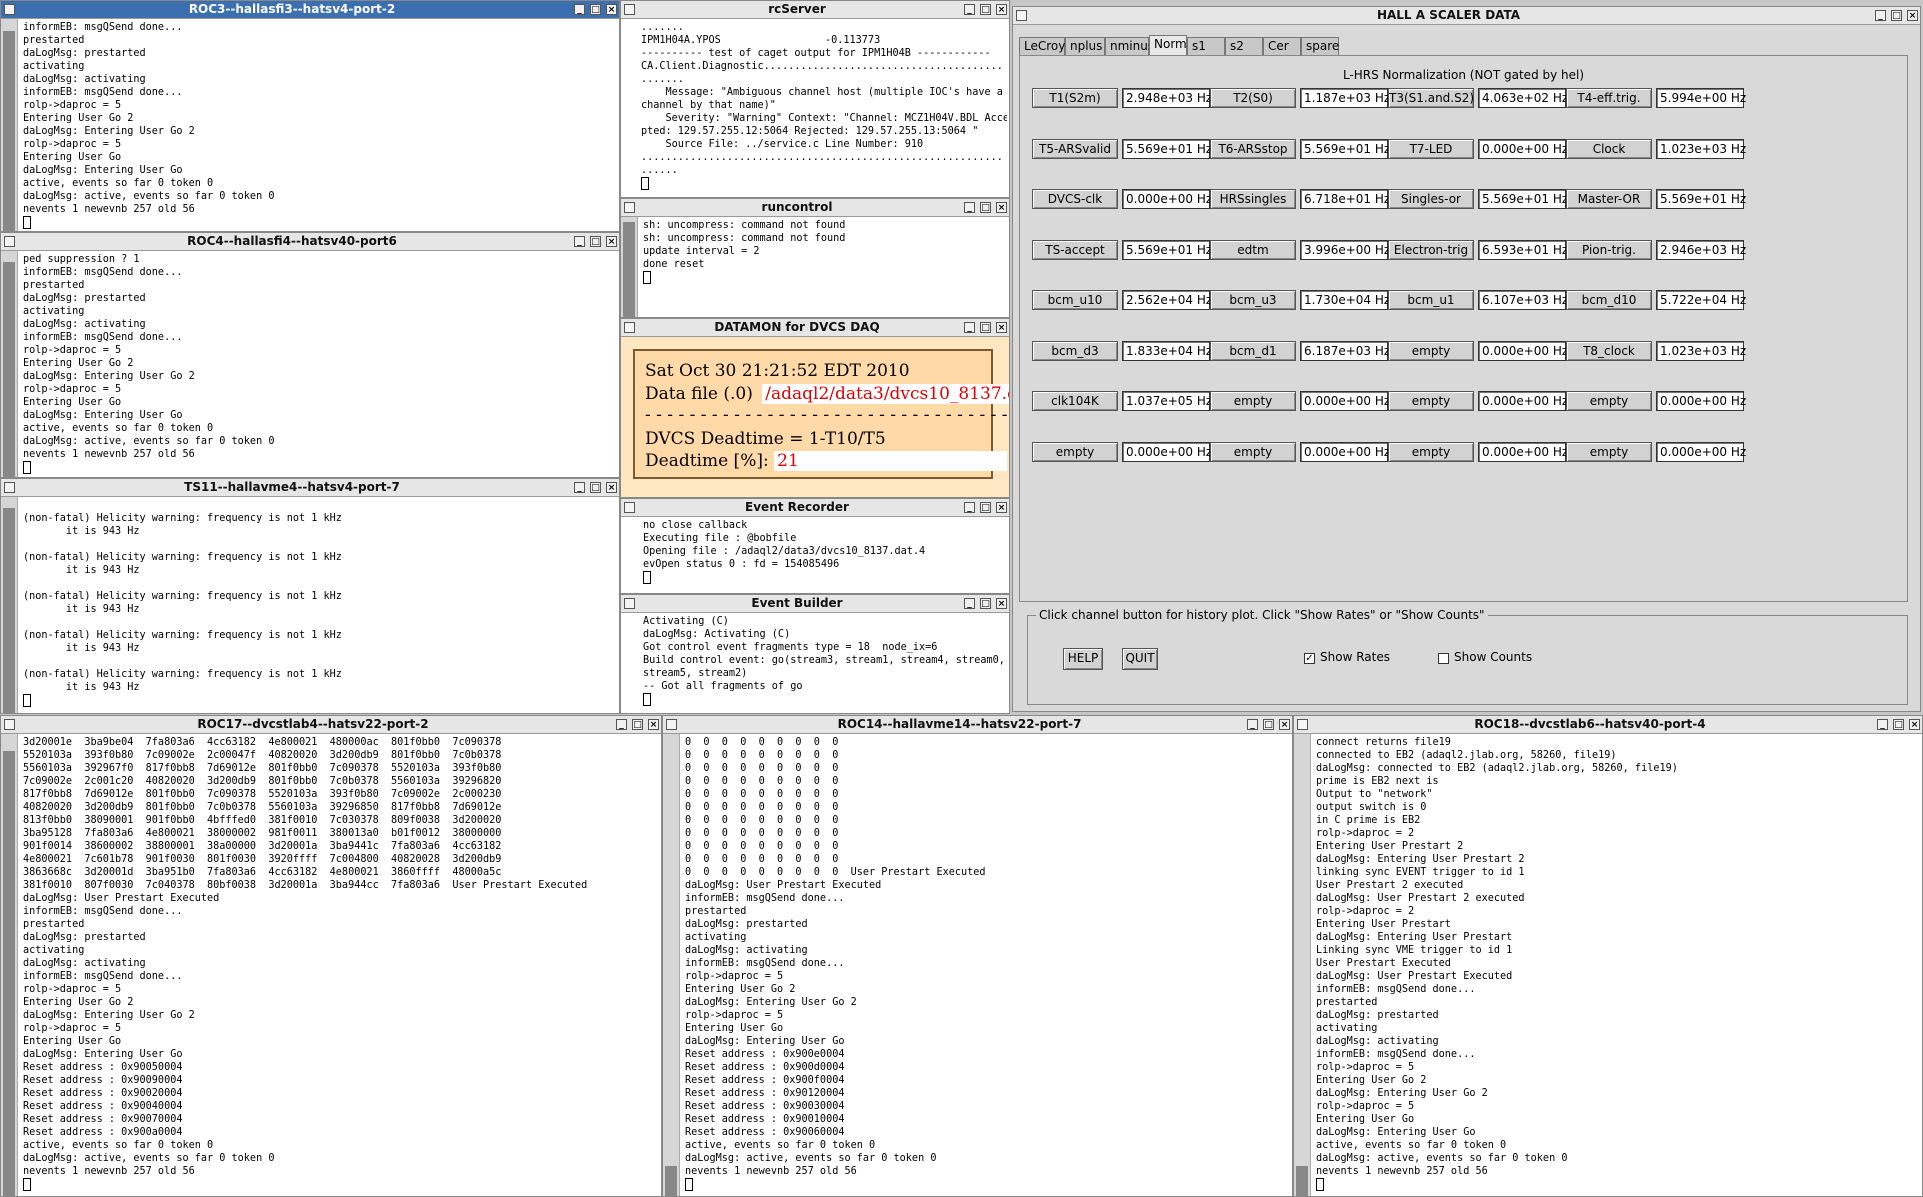 The width and height of the screenshot is (1923, 1197). I want to click on datamon-titlebar: DATAMON for DVCS DAQ _ □ ×, so click(815, 328).